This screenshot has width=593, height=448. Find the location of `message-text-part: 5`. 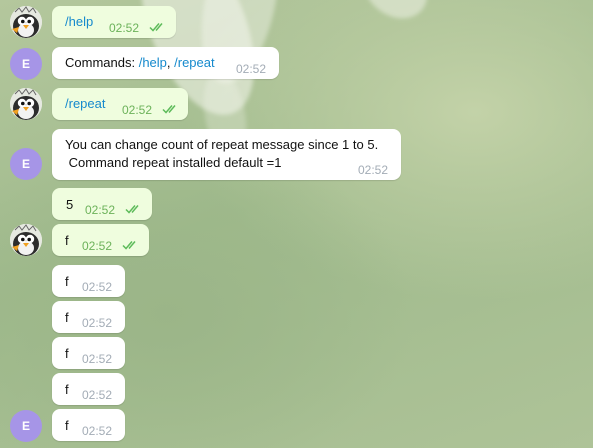

message-text-part: 5 is located at coordinates (70, 204).